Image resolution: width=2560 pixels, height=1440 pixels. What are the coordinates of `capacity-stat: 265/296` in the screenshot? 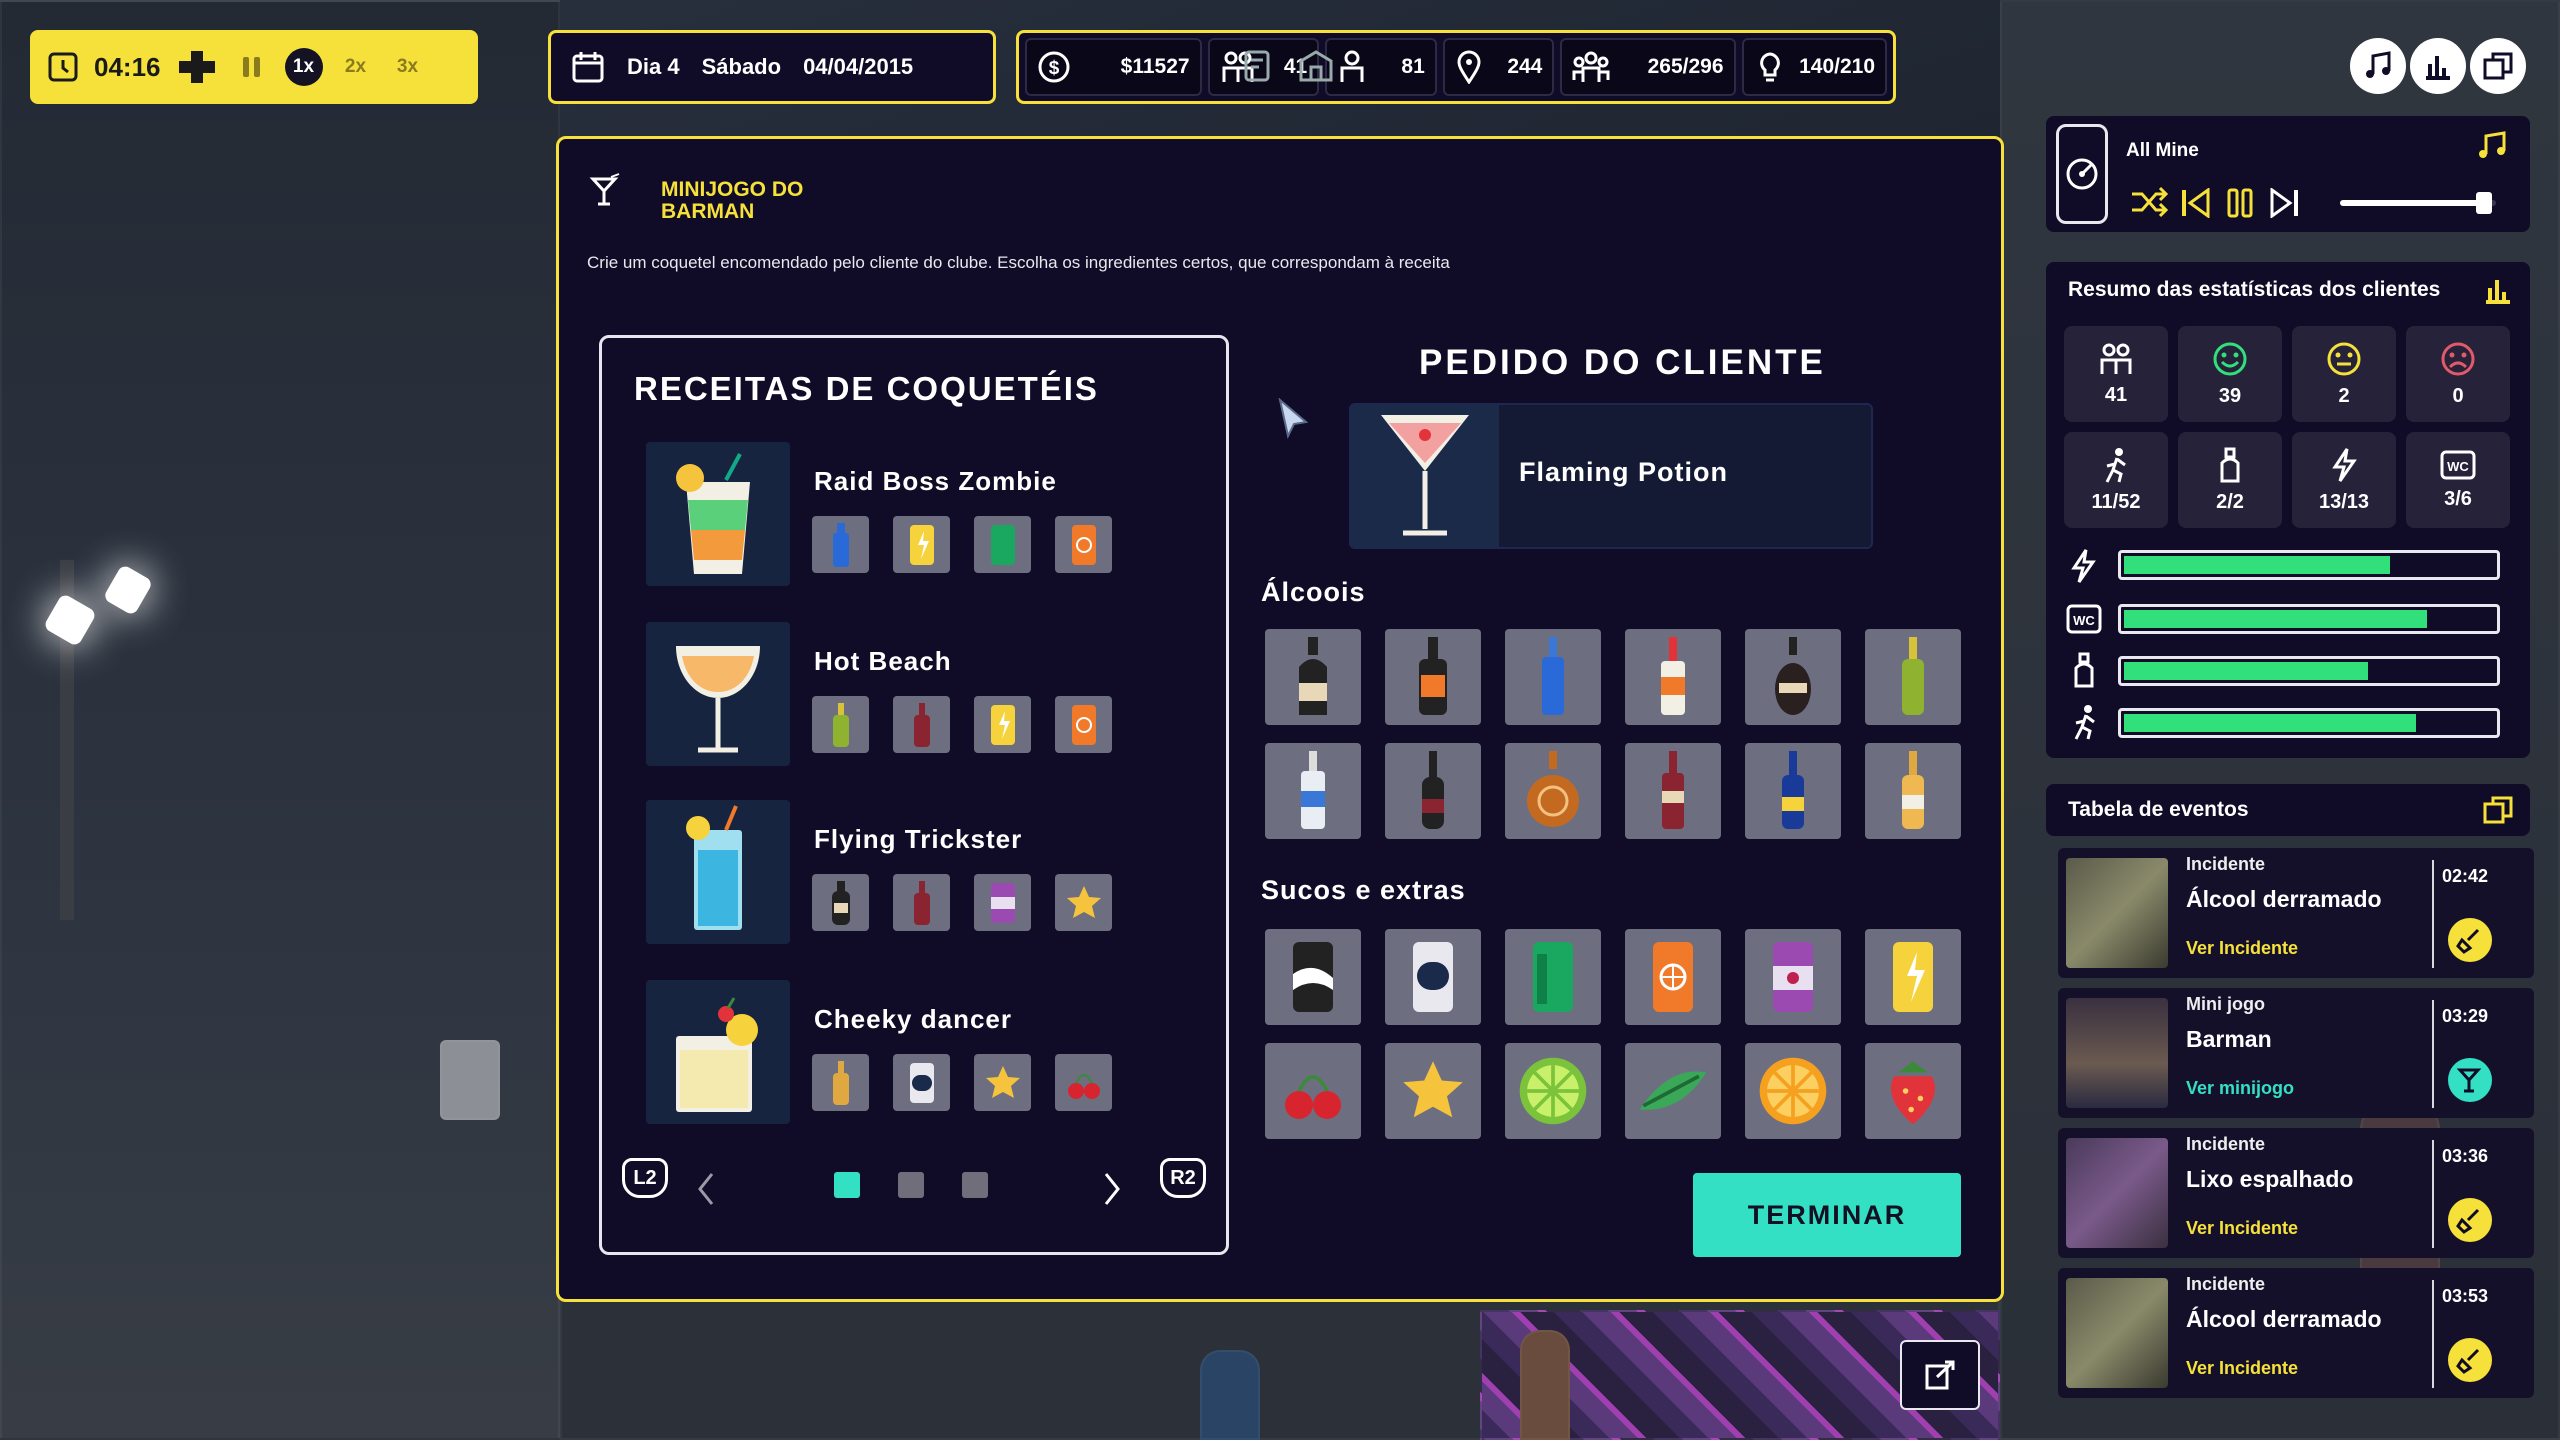 It's located at (1648, 67).